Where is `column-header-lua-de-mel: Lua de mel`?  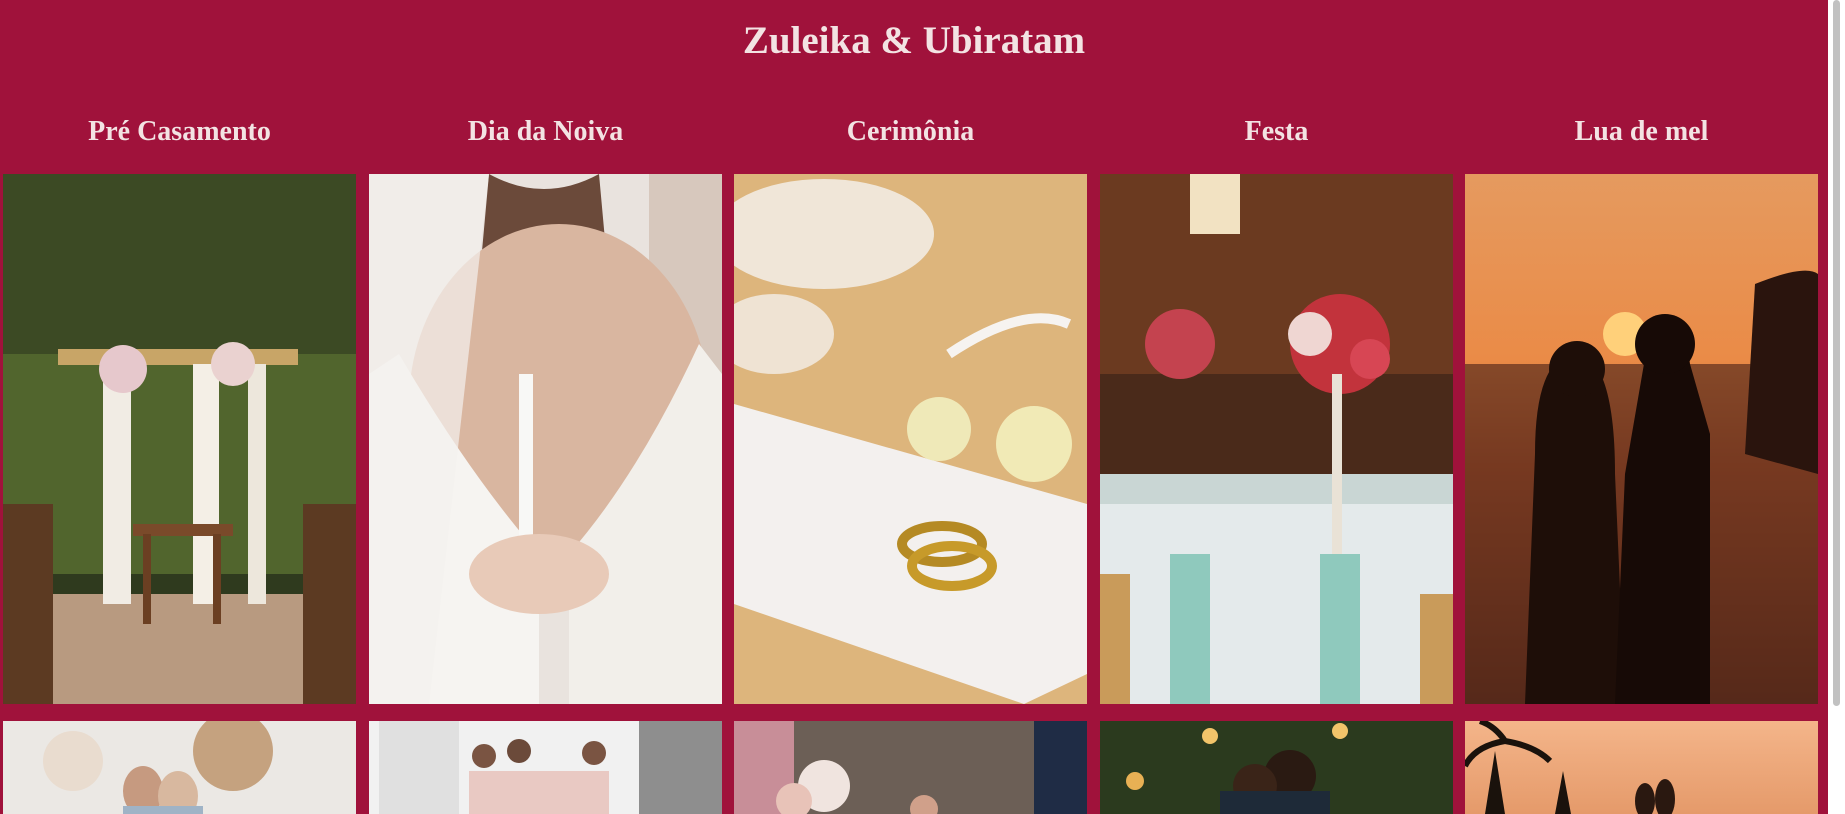 column-header-lua-de-mel: Lua de mel is located at coordinates (1641, 131).